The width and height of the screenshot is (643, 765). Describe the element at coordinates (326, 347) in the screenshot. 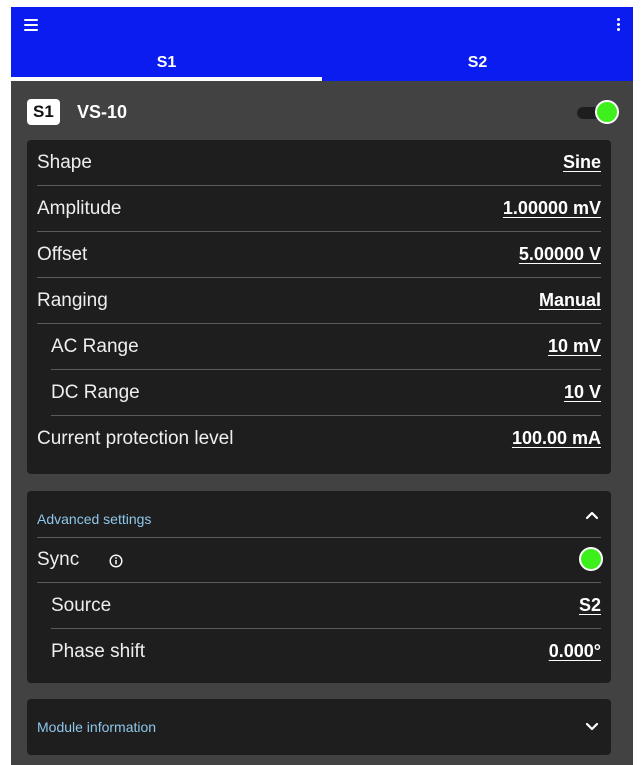

I see `ac-range-row: AC Range 10 mV` at that location.